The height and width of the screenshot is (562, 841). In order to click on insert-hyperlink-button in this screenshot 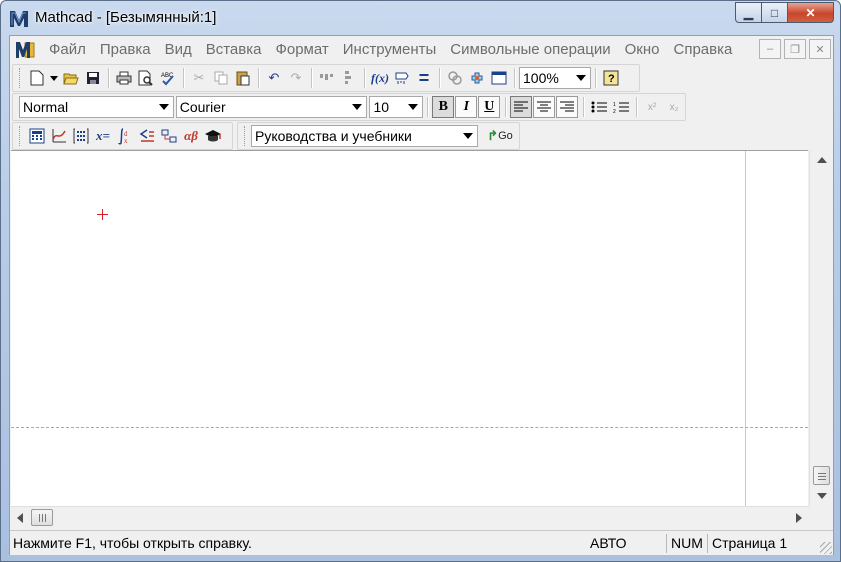, I will do `click(455, 78)`.